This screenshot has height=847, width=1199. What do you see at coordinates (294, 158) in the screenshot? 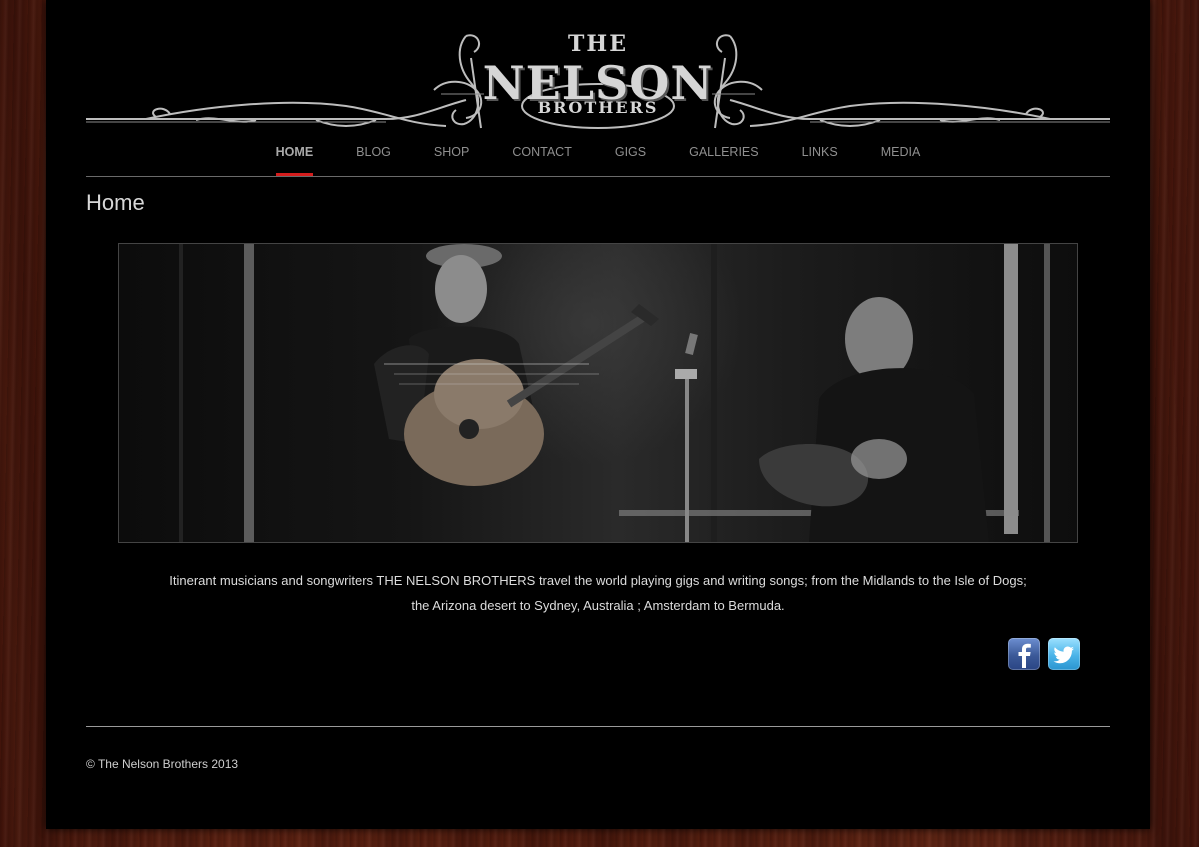
I see `nav-item-home: HOME` at bounding box center [294, 158].